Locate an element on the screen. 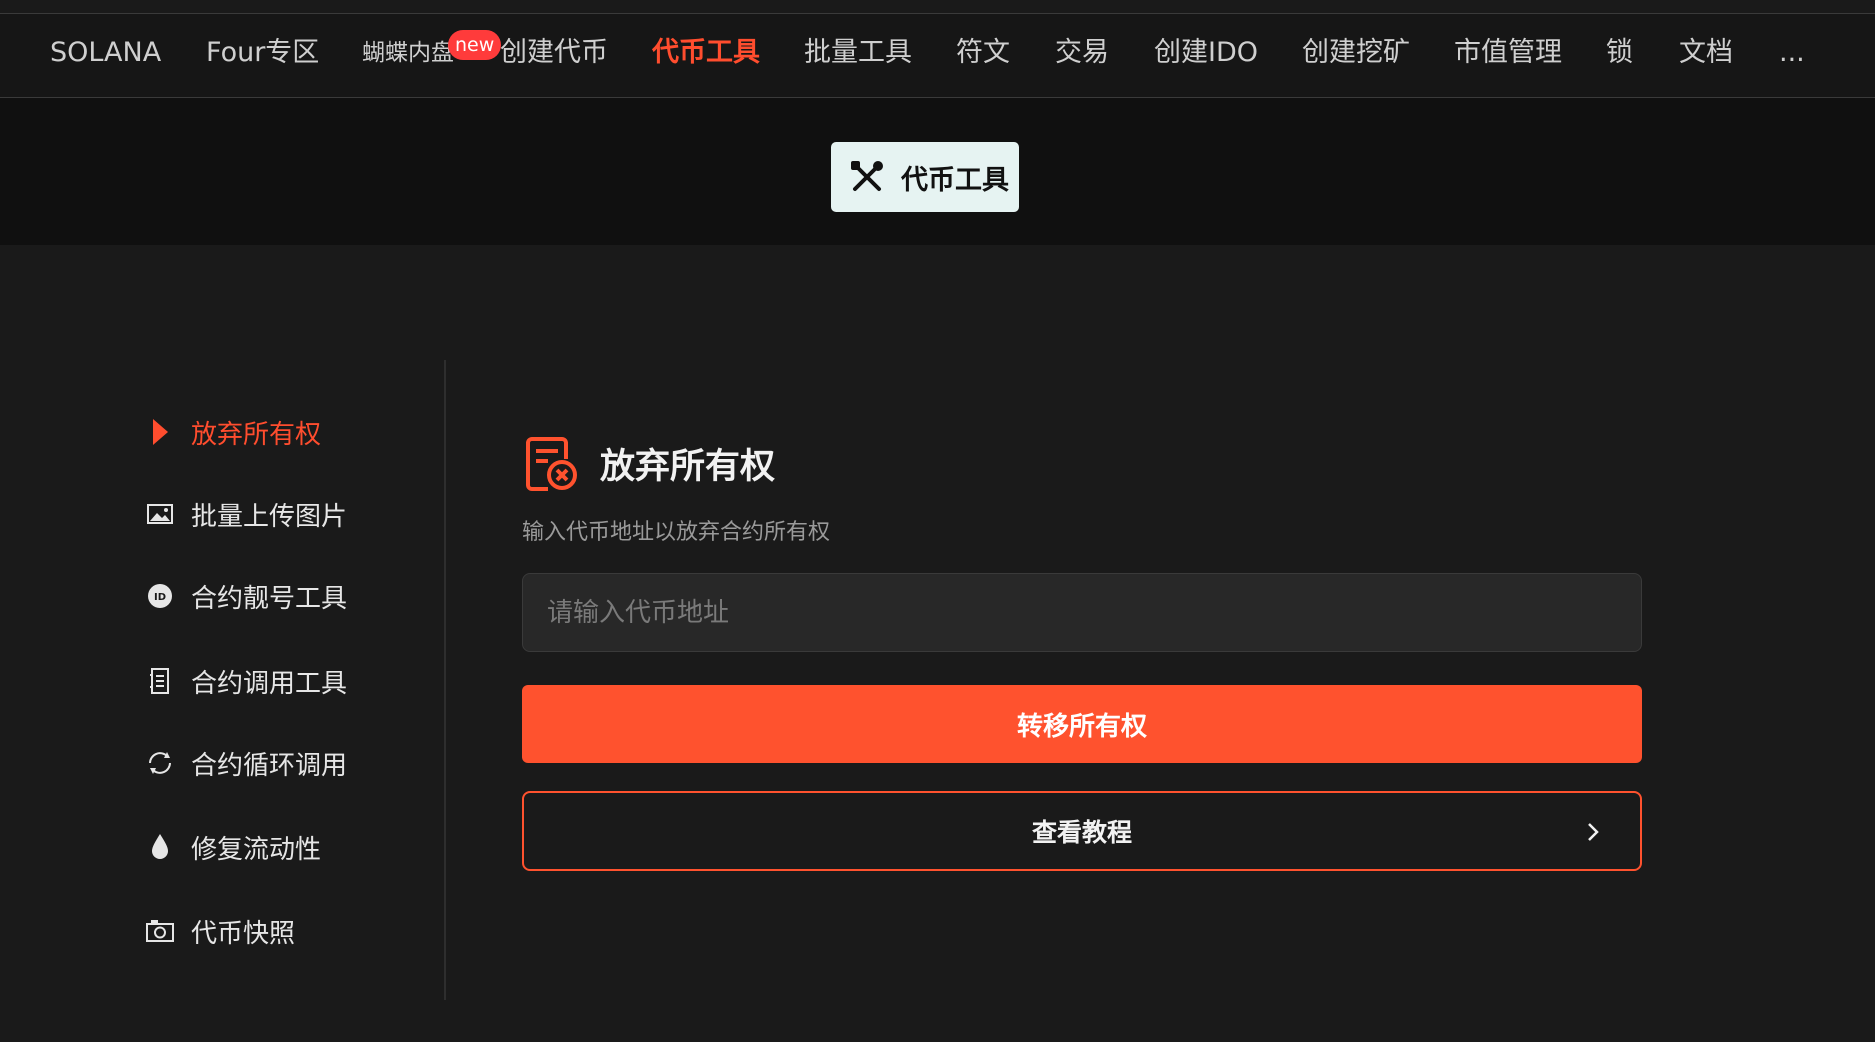  page-banner: 代币工具 is located at coordinates (937, 171).